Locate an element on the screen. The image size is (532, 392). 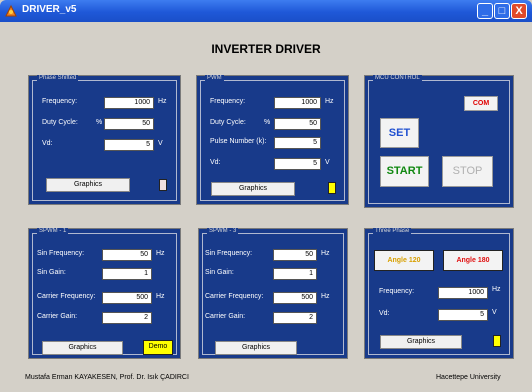
close-button: X is located at coordinates (519, 11).